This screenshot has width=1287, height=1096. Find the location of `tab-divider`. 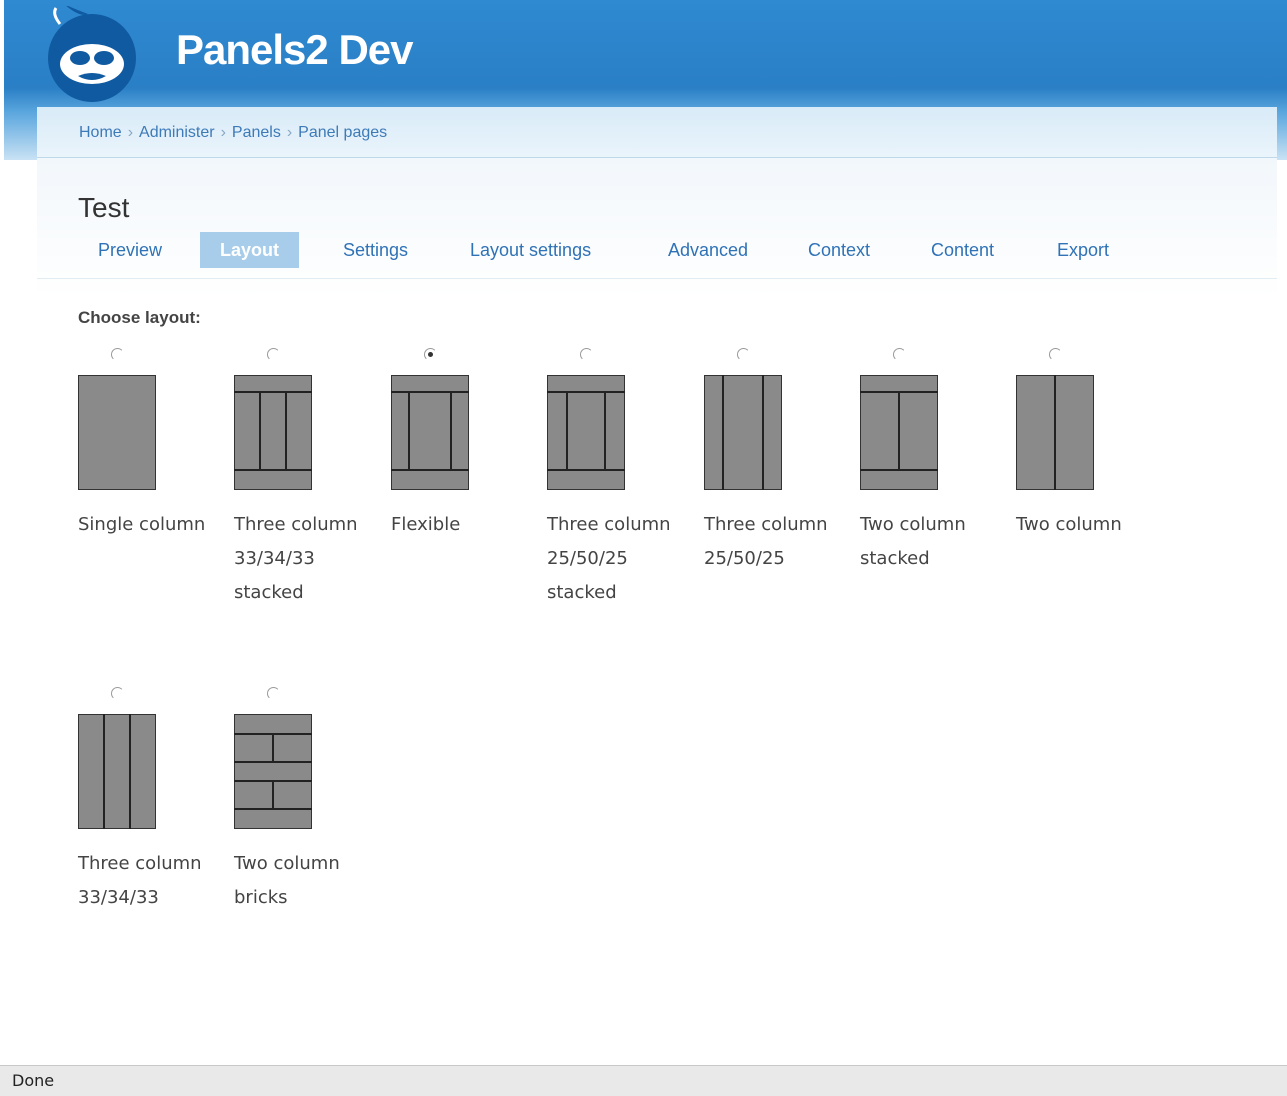

tab-divider is located at coordinates (657, 278).